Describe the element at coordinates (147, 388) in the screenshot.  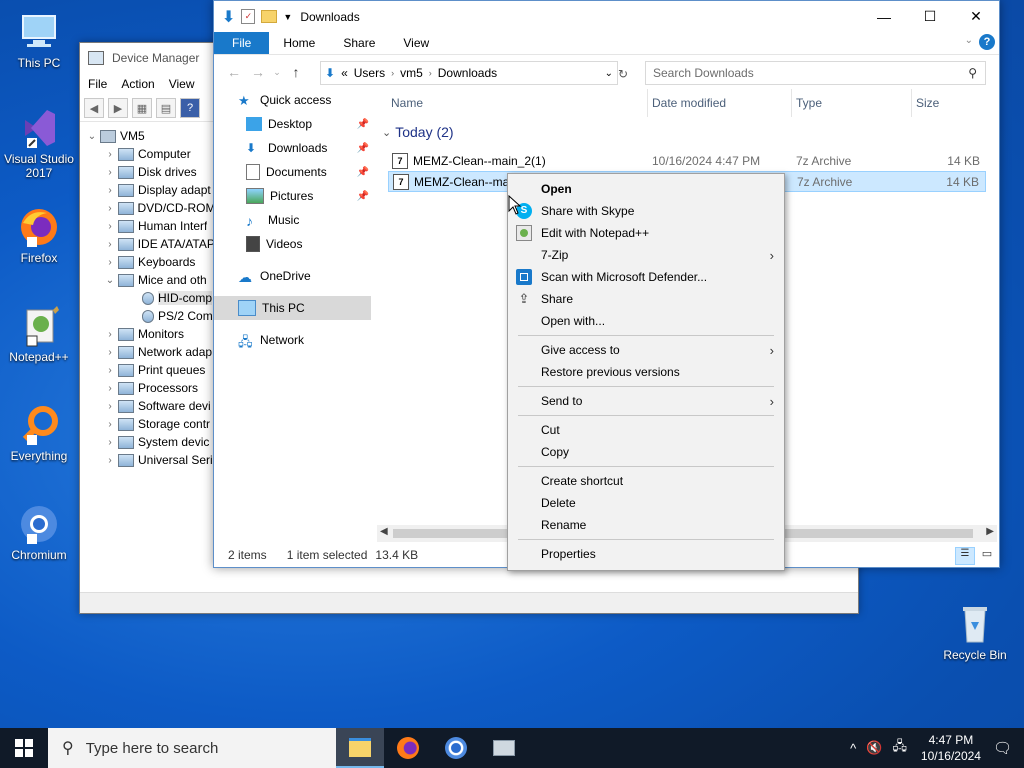
I see `tree-item: › Processors` at that location.